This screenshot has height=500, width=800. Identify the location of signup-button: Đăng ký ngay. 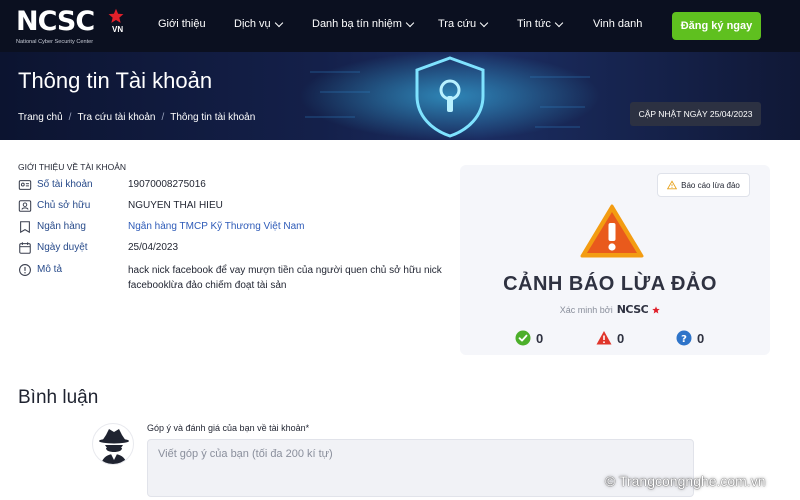
(716, 26).